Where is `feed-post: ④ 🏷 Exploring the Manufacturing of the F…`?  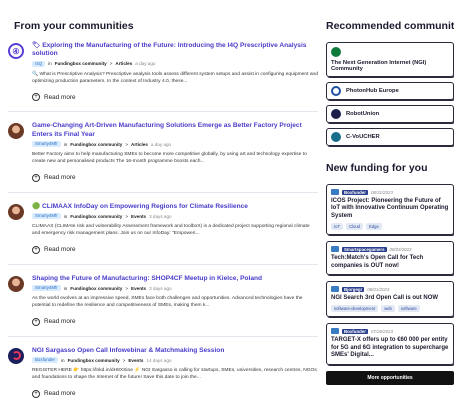 feed-post: ④ 🏷 Exploring the Manufacturing of the F… is located at coordinates (163, 72).